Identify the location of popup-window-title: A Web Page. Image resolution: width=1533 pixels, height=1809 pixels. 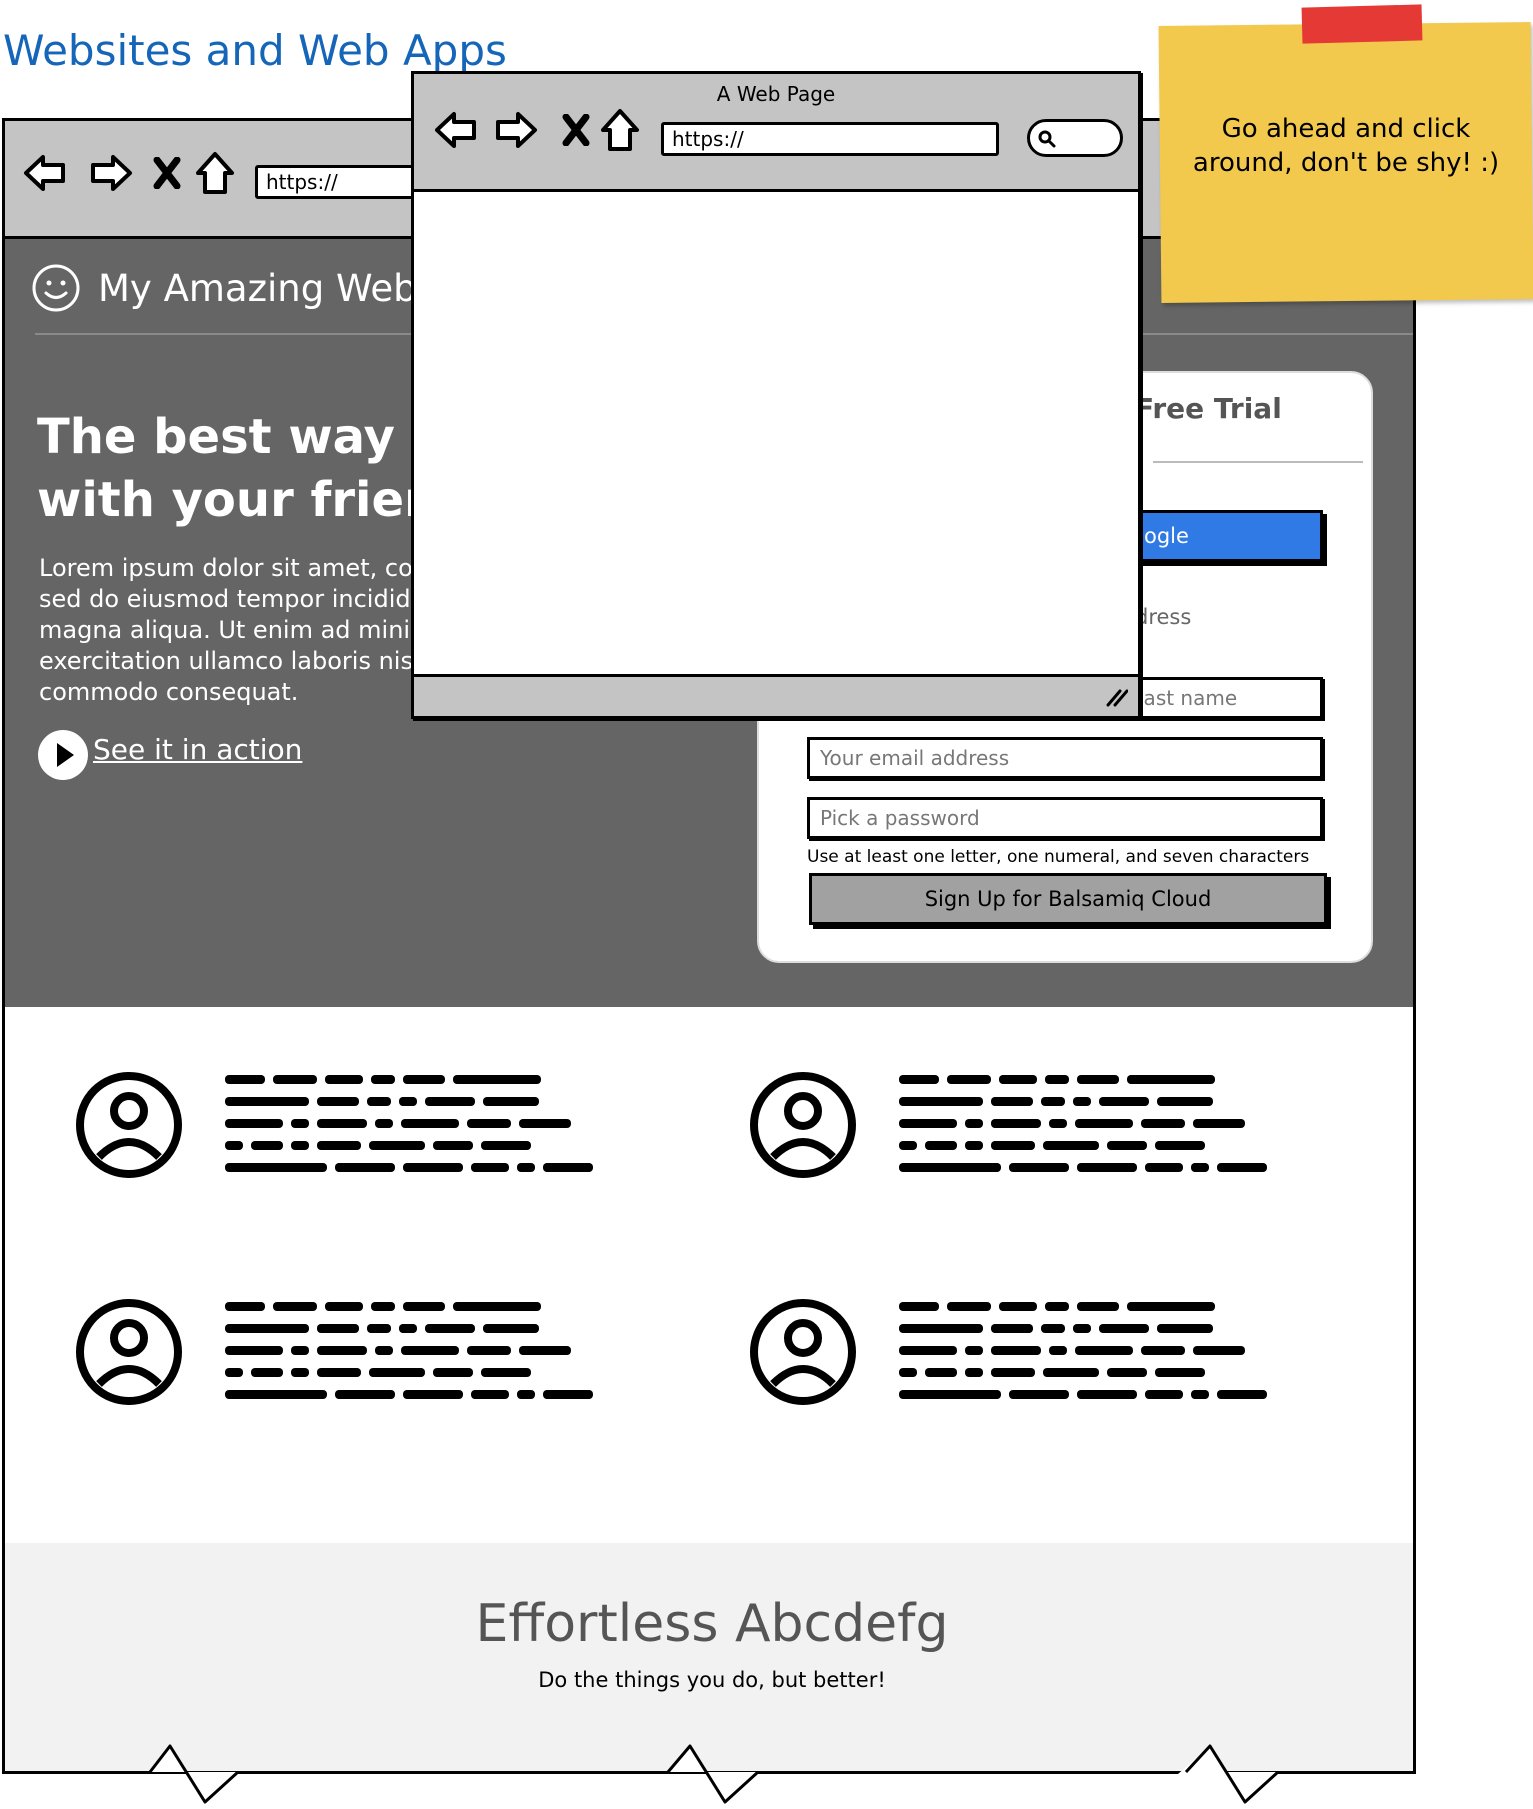
(776, 94).